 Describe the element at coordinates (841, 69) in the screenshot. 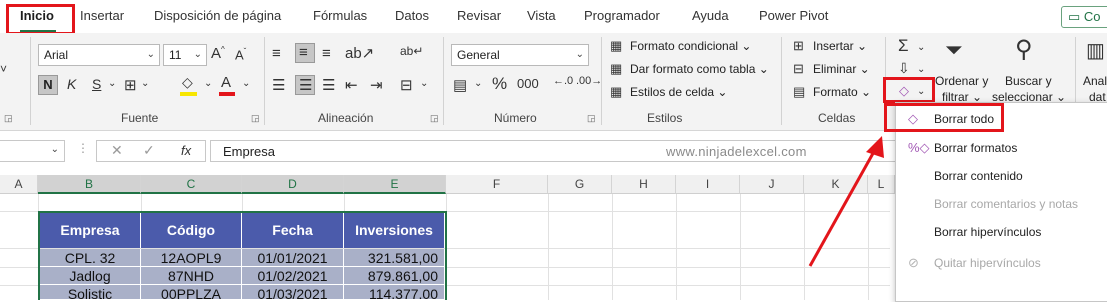

I see `delete-button: Eliminar ⌄` at that location.